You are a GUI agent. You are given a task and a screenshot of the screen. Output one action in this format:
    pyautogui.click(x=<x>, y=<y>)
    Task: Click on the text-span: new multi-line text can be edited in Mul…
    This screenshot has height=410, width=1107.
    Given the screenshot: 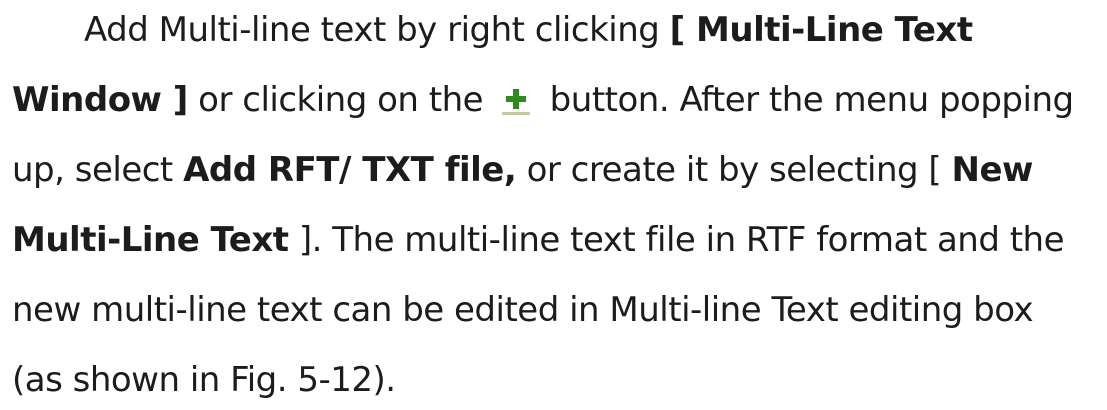 What is the action you would take?
    pyautogui.click(x=523, y=310)
    